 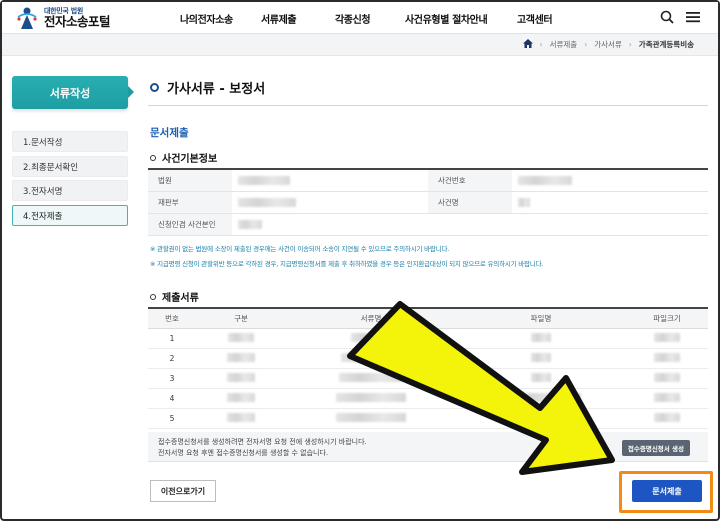 I want to click on home-icon, so click(x=527, y=44).